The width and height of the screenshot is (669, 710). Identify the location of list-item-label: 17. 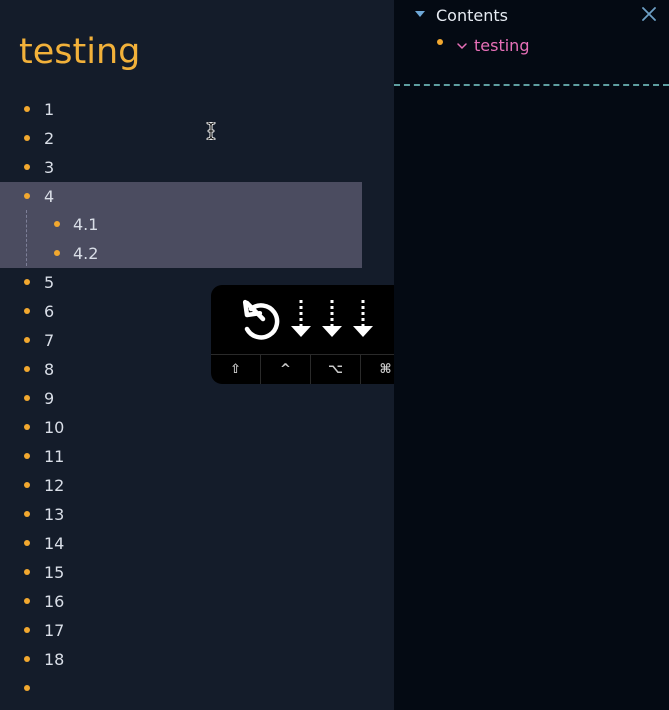
(54, 630).